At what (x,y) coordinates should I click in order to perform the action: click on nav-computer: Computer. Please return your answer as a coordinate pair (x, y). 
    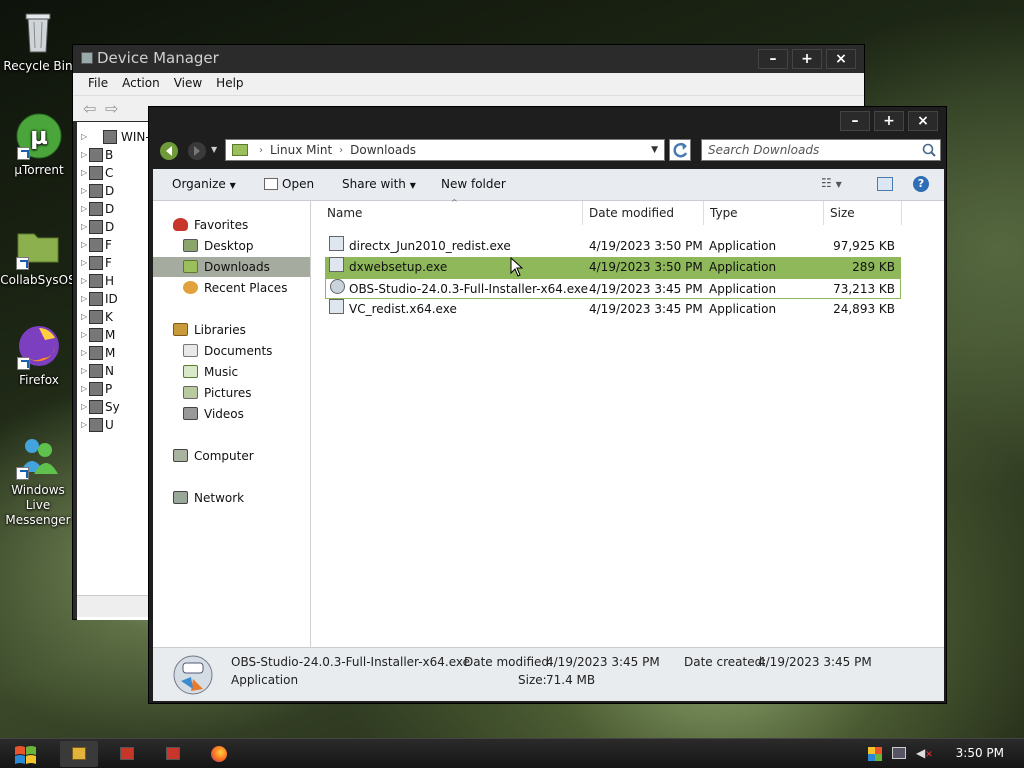
    Looking at the image, I should click on (213, 456).